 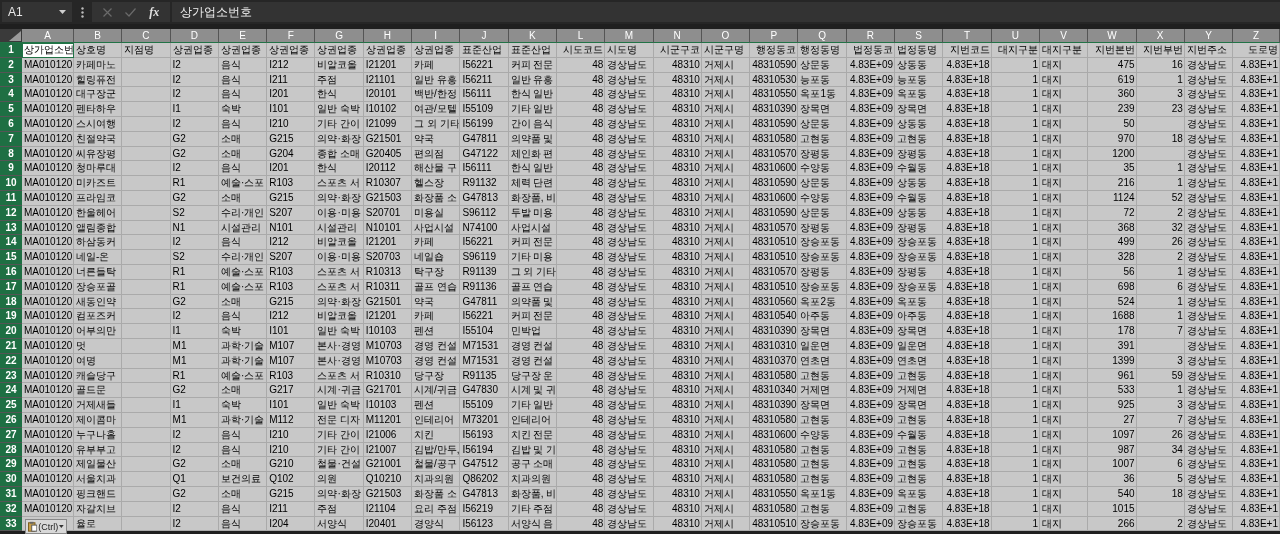 What do you see at coordinates (1112, 257) in the screenshot?
I see `table-cell: 328` at bounding box center [1112, 257].